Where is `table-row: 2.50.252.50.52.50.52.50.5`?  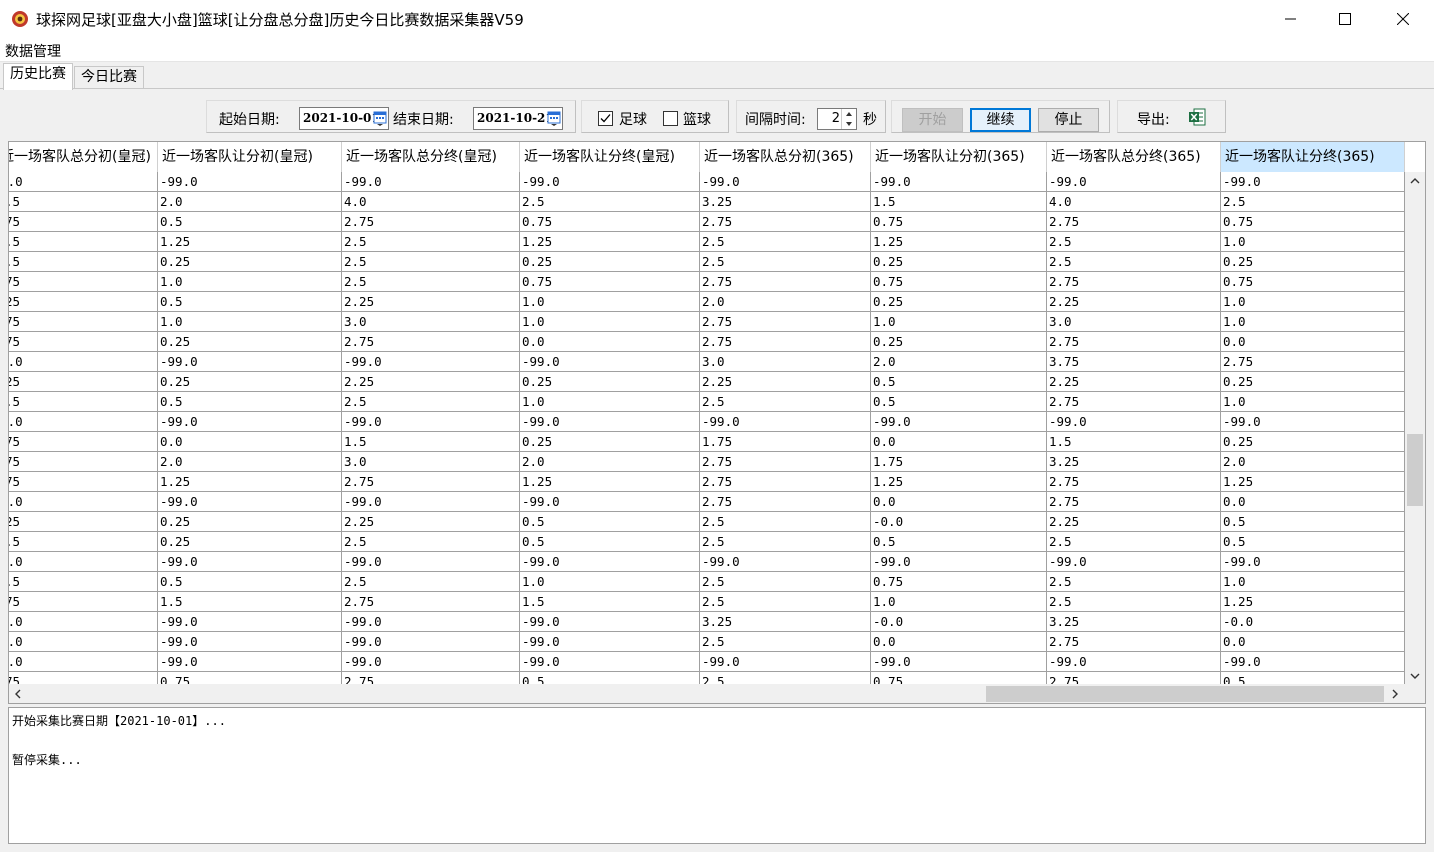
table-row: 2.50.252.50.52.50.52.50.5 is located at coordinates (707, 542).